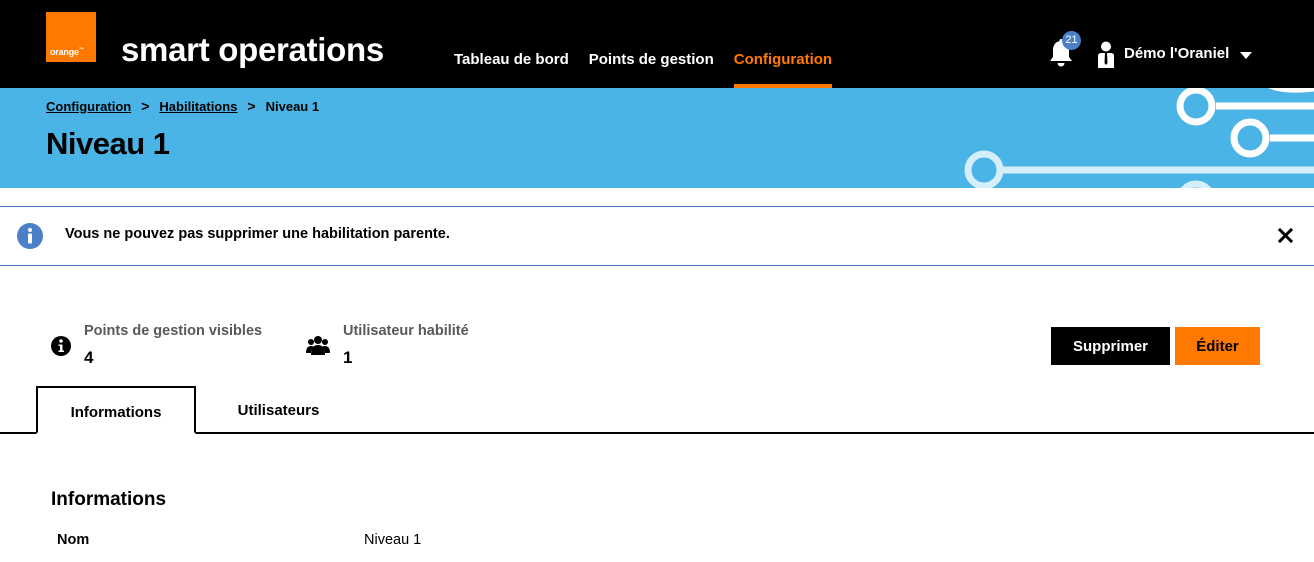 The height and width of the screenshot is (562, 1314). What do you see at coordinates (292, 106) in the screenshot?
I see `breadcrumb-current: Niveau 1` at bounding box center [292, 106].